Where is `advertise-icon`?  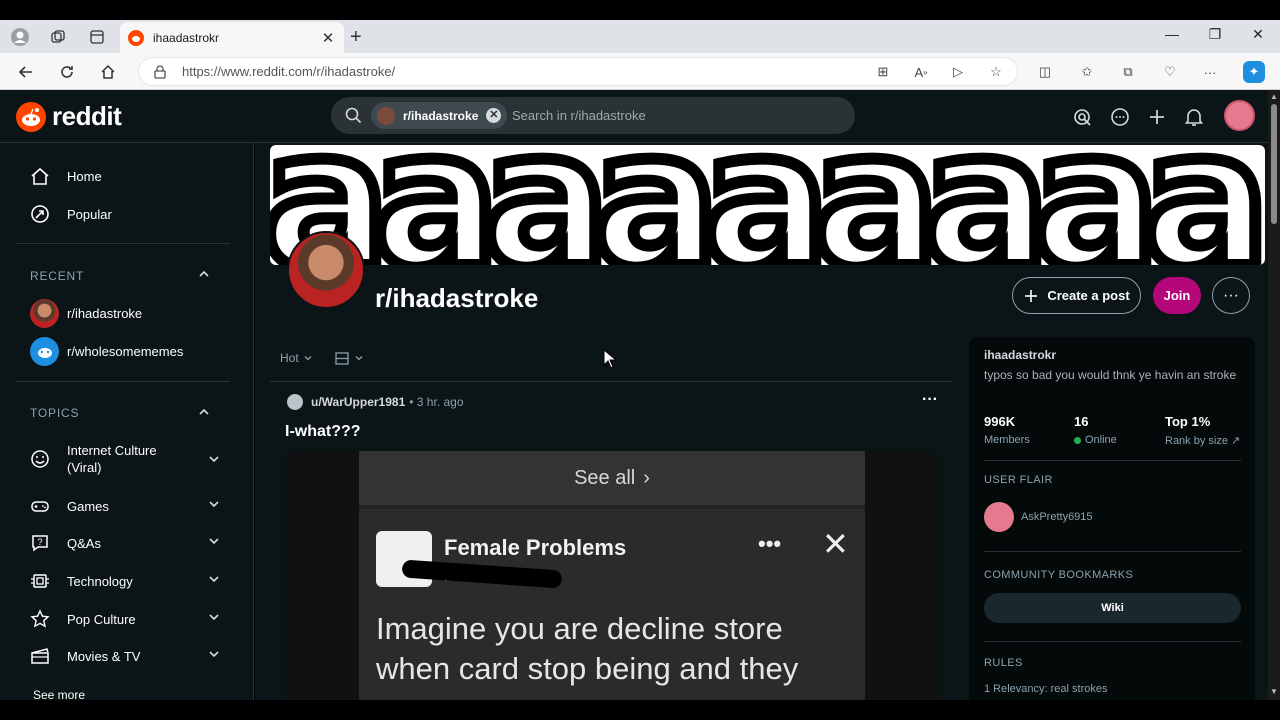 advertise-icon is located at coordinates (1082, 117).